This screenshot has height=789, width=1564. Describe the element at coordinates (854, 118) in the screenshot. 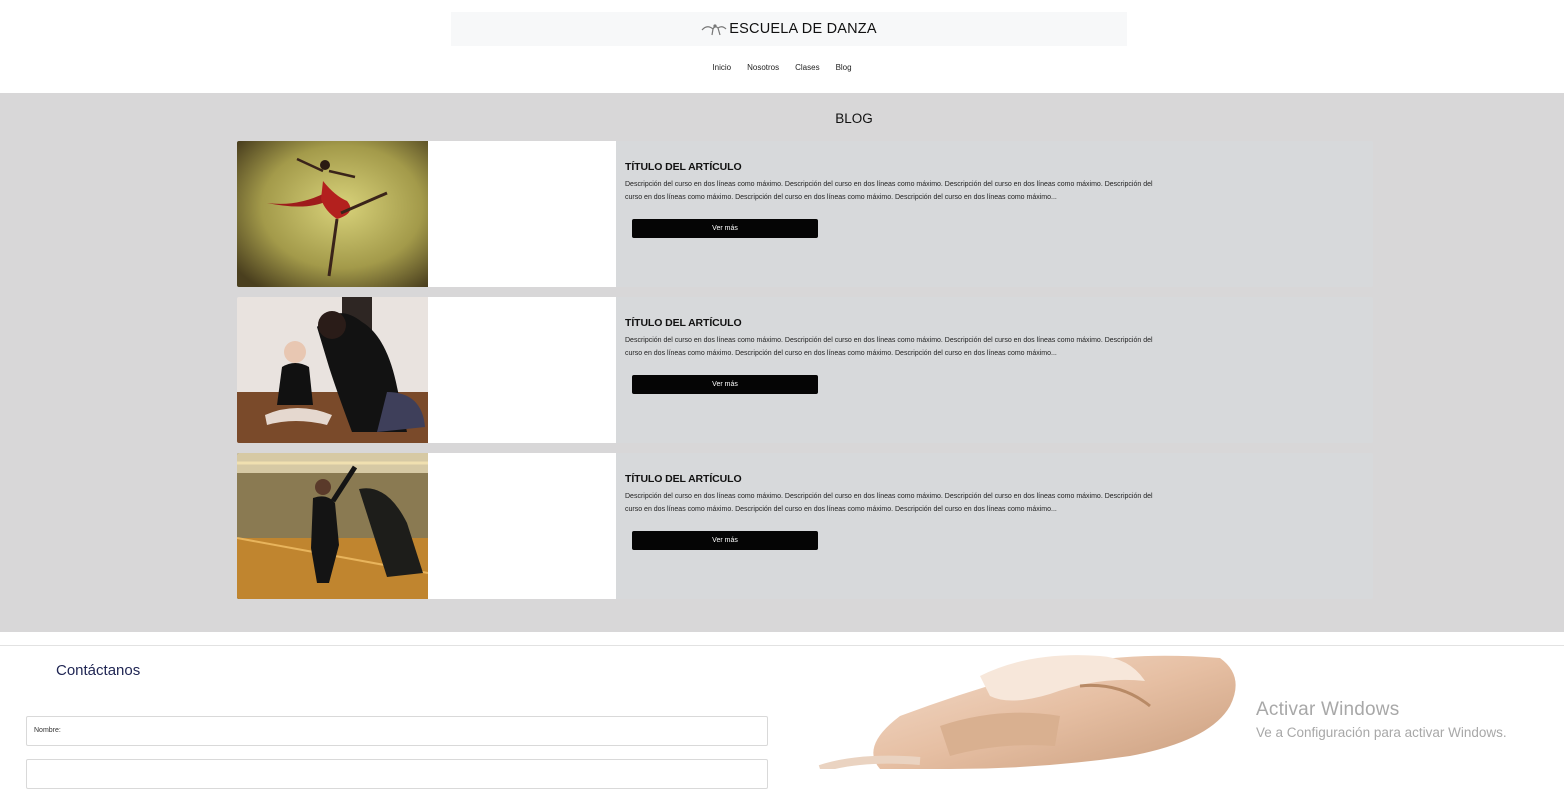

I see `blog-section-title: BLOG` at that location.